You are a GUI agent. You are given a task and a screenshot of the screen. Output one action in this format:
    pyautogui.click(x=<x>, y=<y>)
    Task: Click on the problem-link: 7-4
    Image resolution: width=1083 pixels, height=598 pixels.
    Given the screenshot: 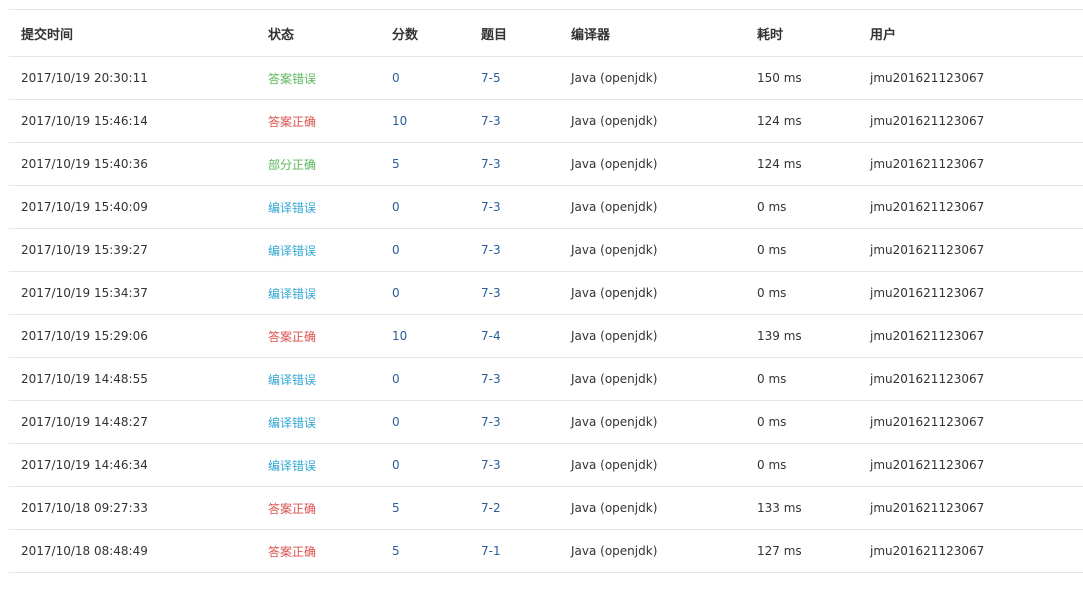 What is the action you would take?
    pyautogui.click(x=491, y=336)
    